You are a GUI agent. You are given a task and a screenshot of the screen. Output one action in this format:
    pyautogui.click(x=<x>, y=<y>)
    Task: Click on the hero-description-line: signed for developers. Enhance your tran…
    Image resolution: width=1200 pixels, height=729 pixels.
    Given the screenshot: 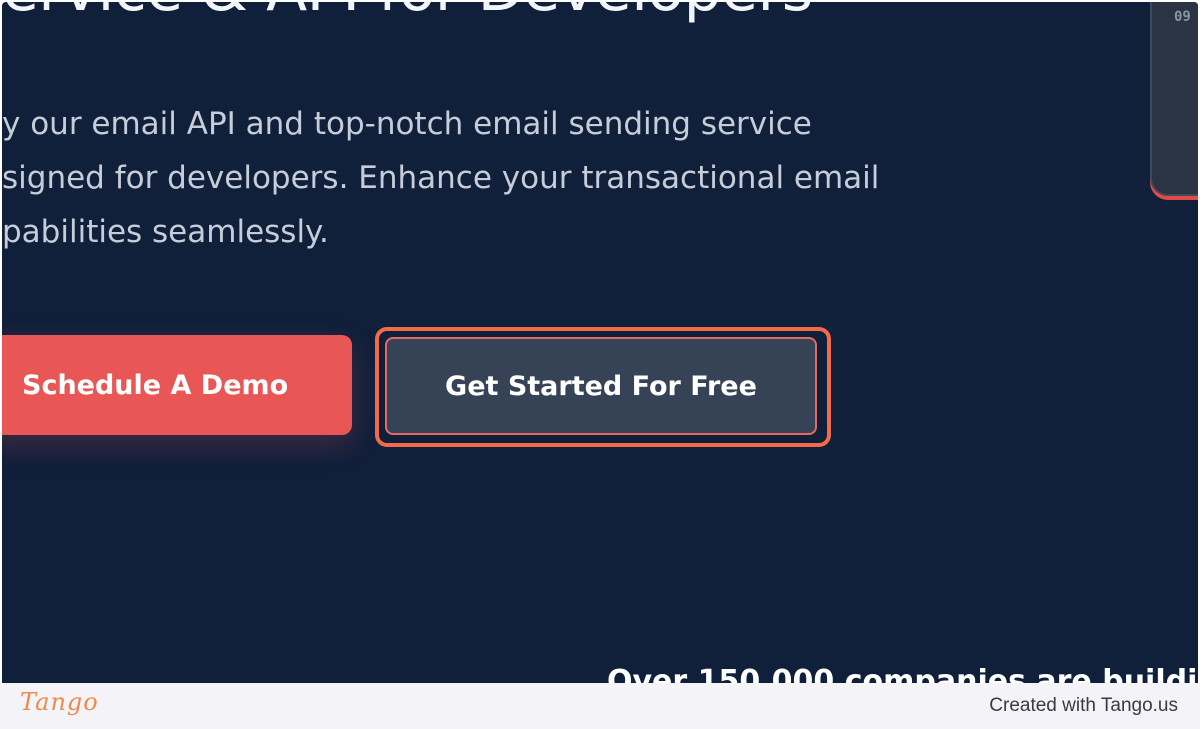 What is the action you would take?
    pyautogui.click(x=441, y=178)
    